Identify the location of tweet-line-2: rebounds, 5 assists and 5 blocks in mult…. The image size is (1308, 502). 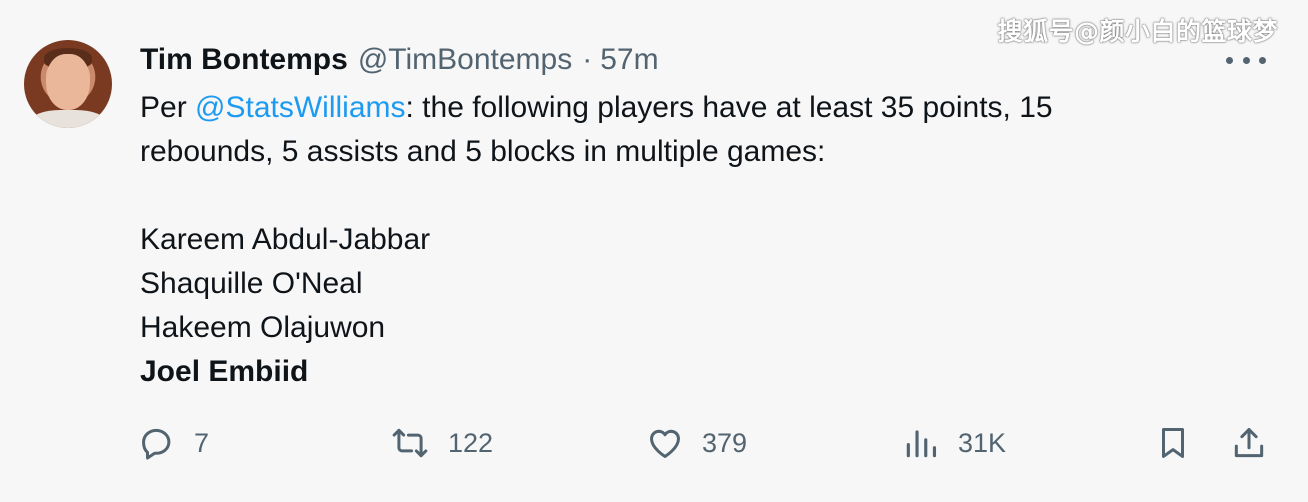
(483, 151).